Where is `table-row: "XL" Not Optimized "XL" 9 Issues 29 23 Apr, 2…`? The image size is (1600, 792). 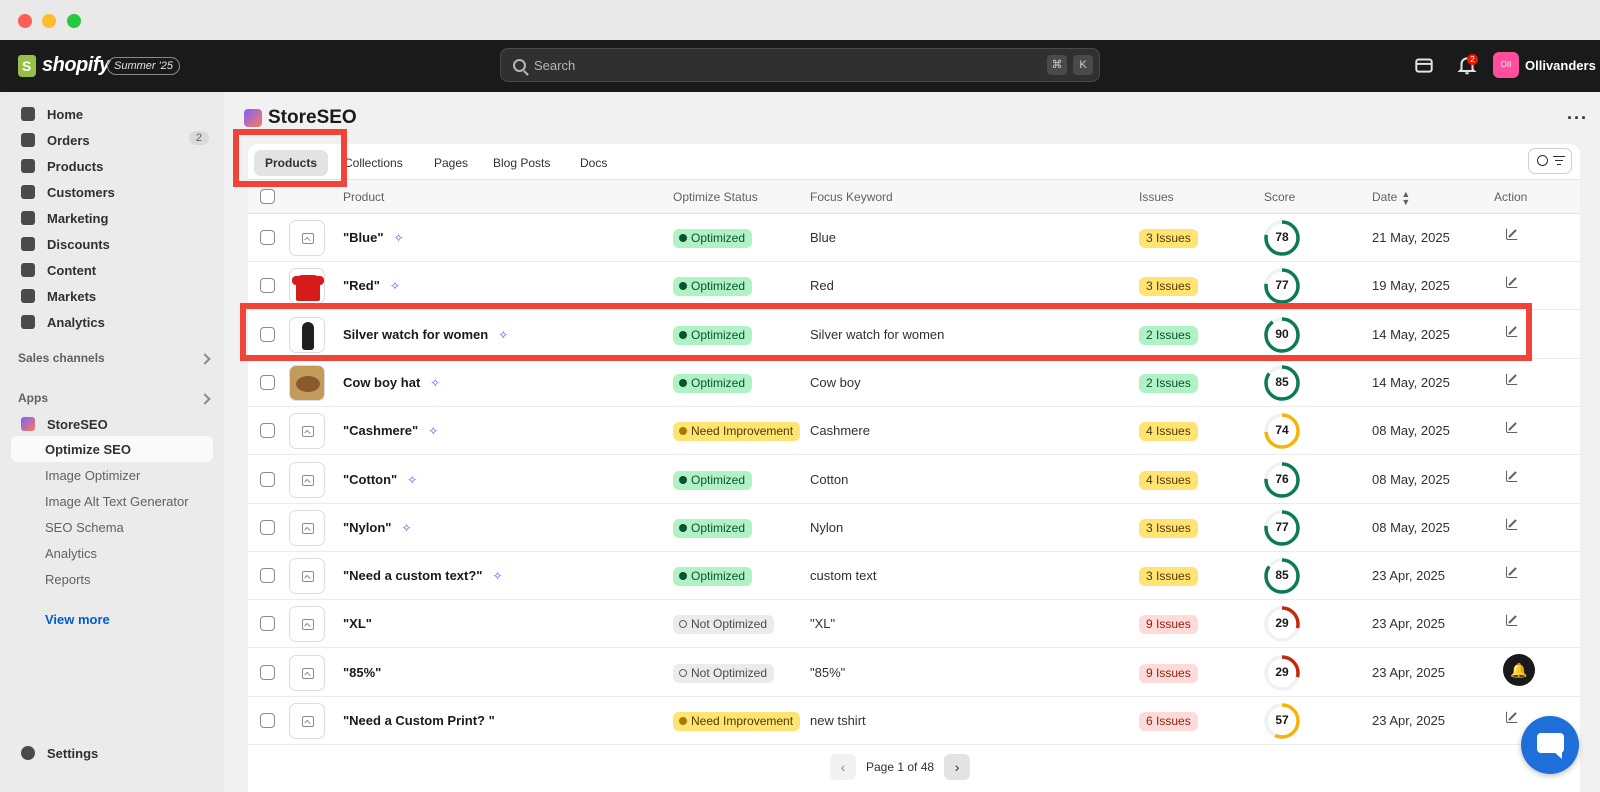
table-row: "XL" Not Optimized "XL" 9 Issues 29 23 Apr, 2… is located at coordinates (914, 624).